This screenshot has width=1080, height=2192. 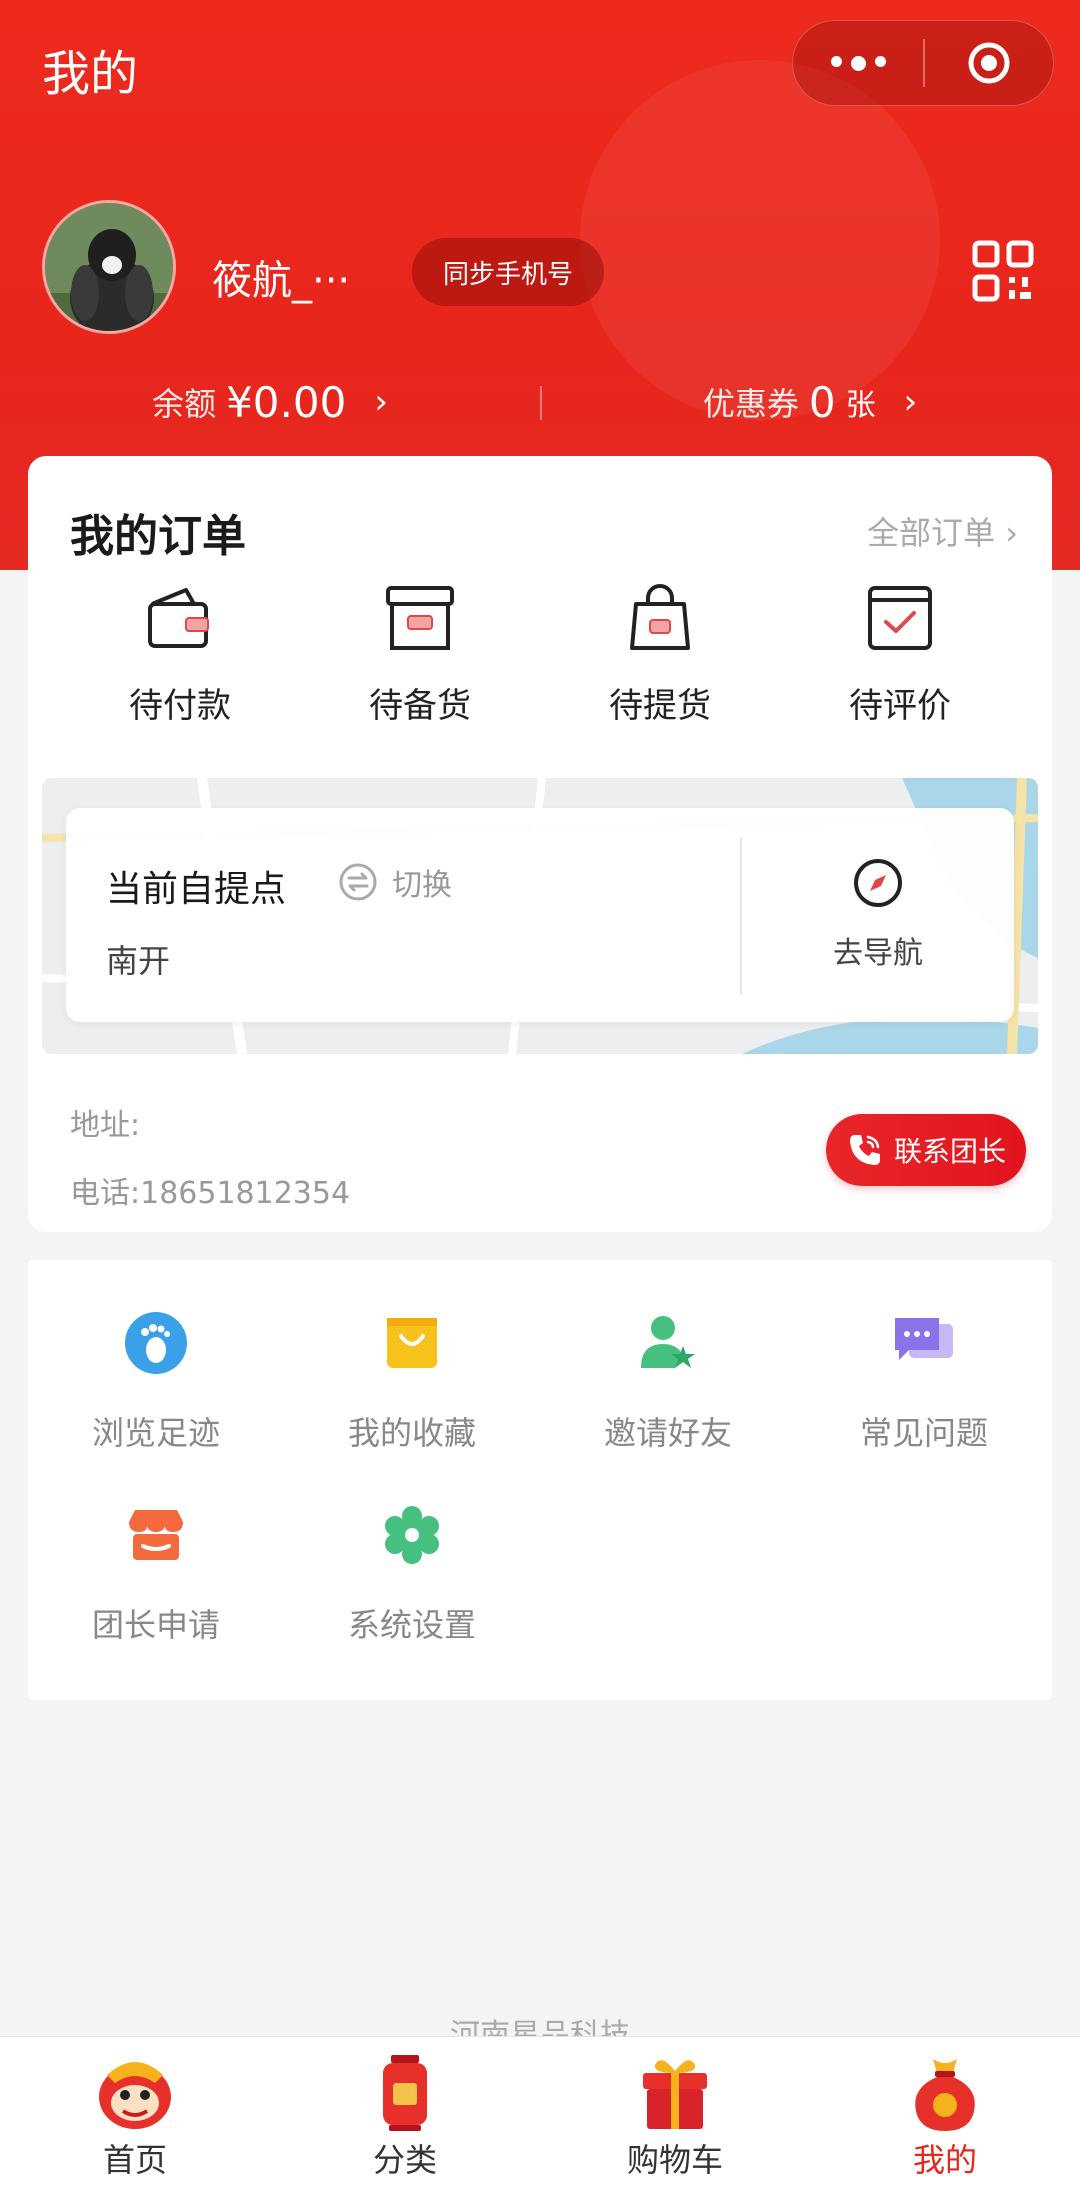 What do you see at coordinates (1003, 271) in the screenshot?
I see `qr-code-icon` at bounding box center [1003, 271].